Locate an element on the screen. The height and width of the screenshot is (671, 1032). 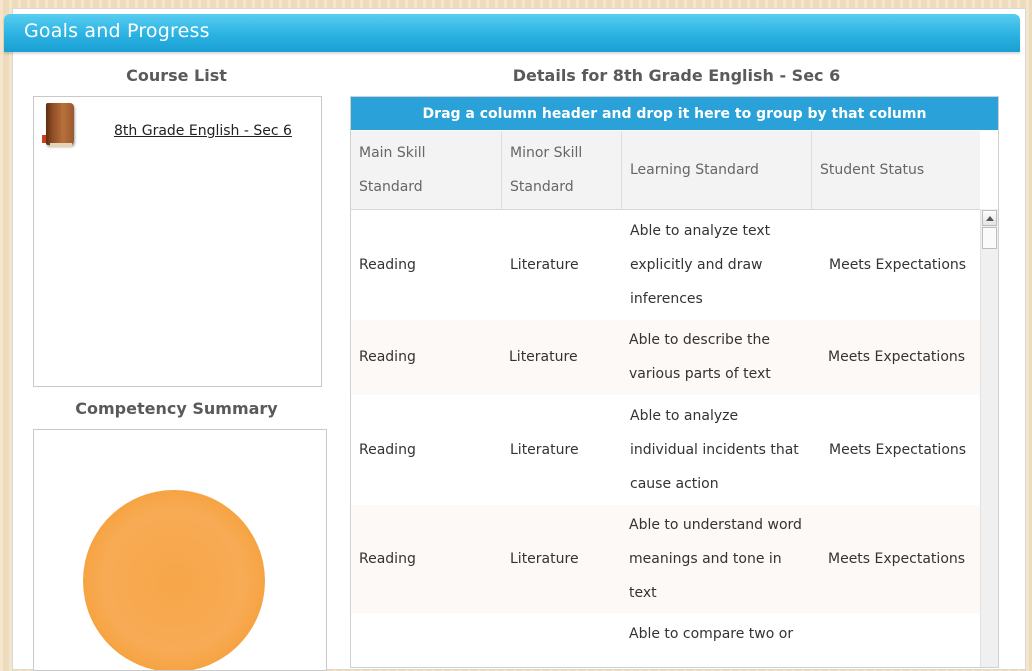
course-list-box: 8th Grade English - Sec 6 is located at coordinates (177, 241).